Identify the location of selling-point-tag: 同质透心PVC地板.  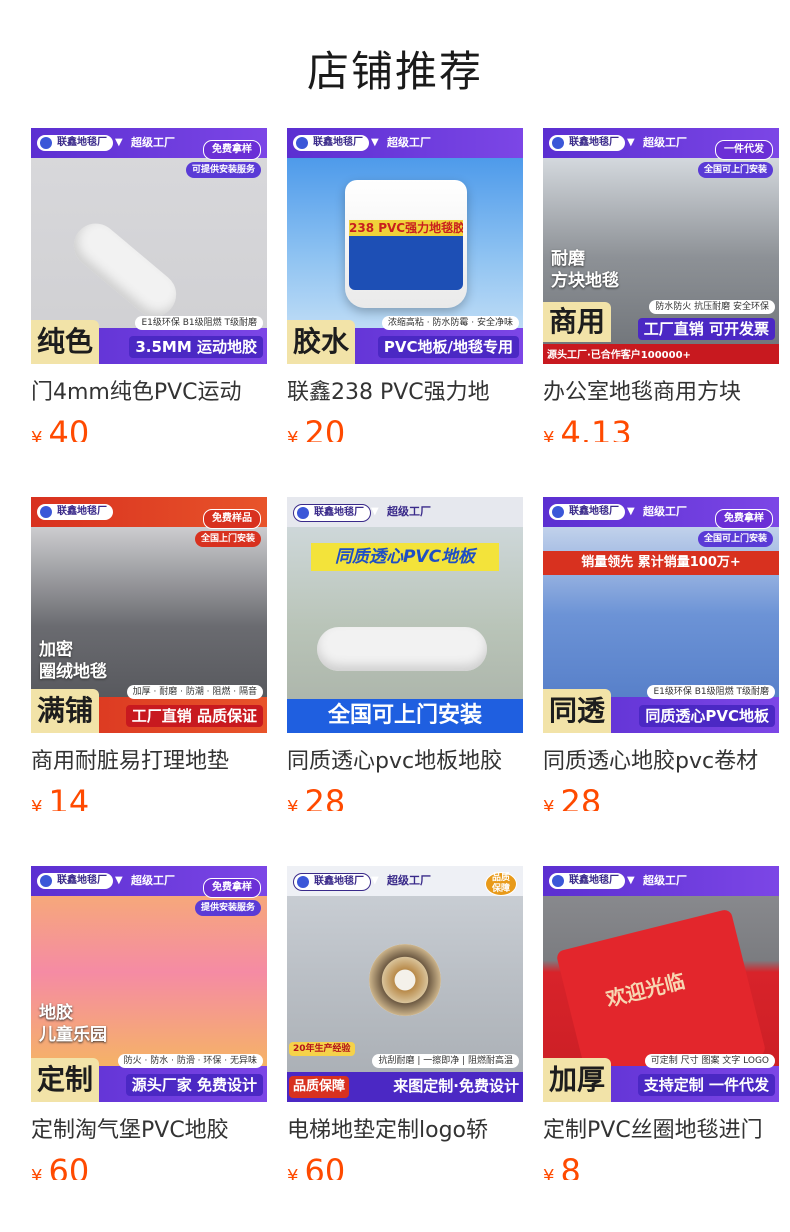
(707, 716).